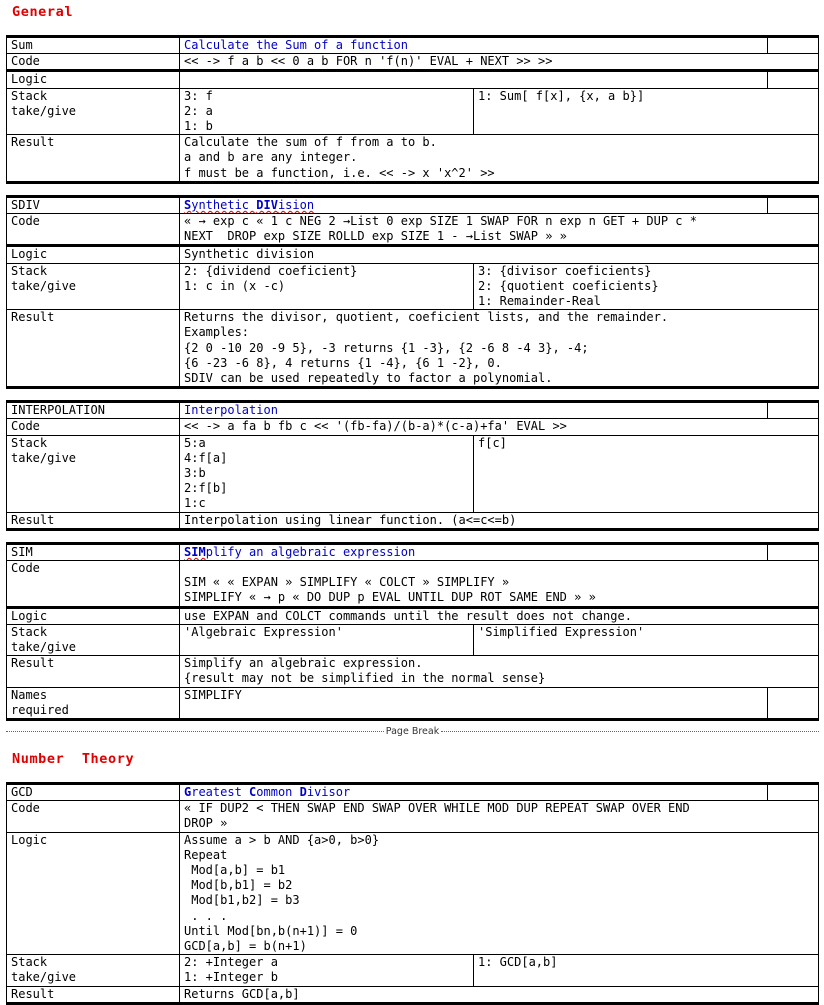 Image resolution: width=824 pixels, height=1005 pixels. I want to click on command-title: Interpolation, so click(231, 410).